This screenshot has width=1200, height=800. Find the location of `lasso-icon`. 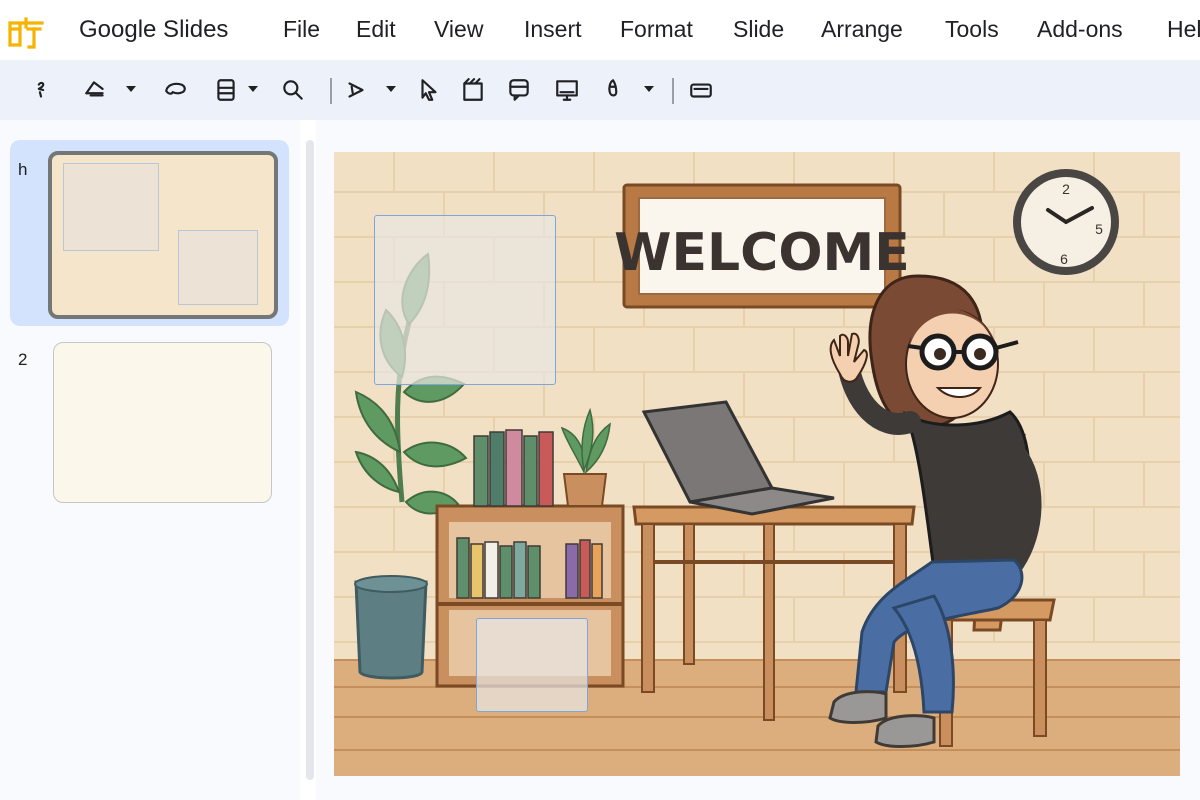

lasso-icon is located at coordinates (175, 90).